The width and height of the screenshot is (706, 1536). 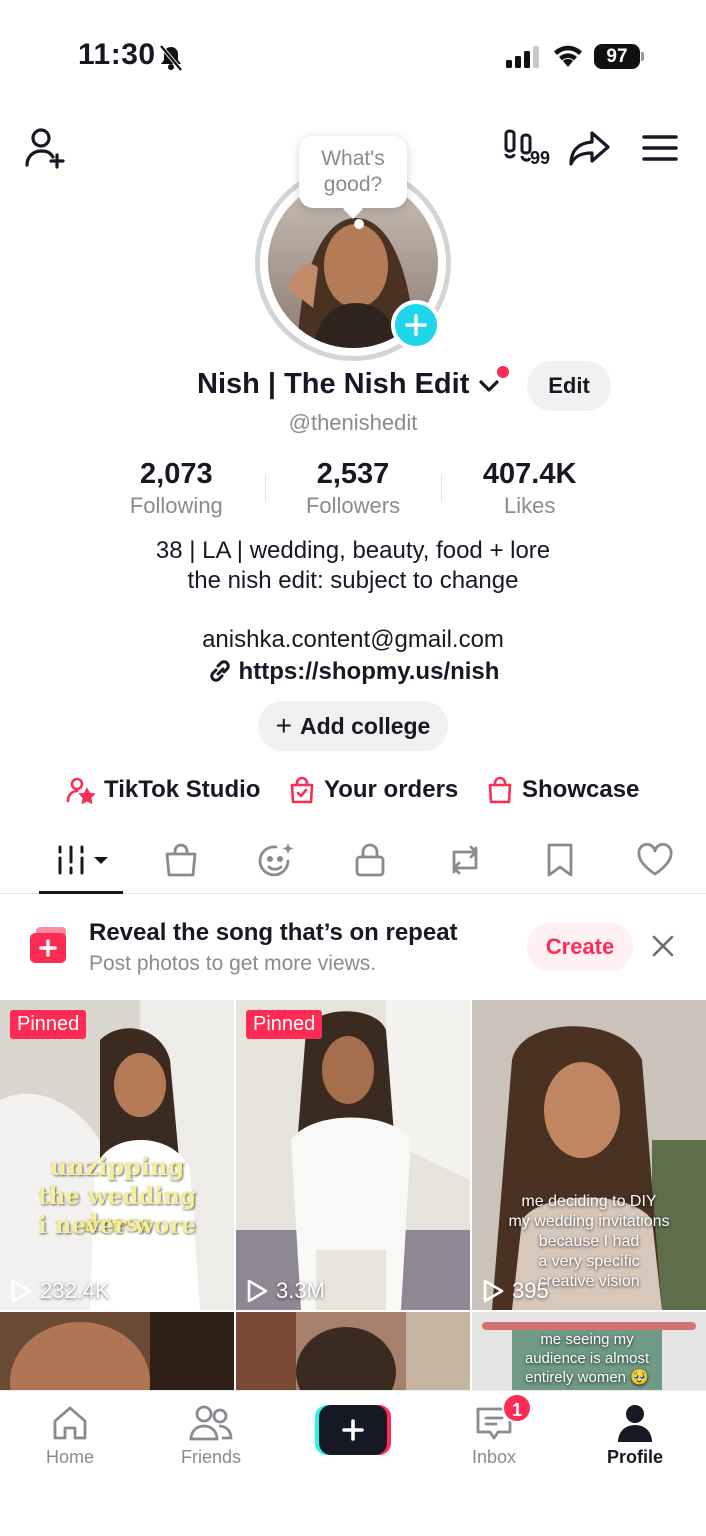 I want to click on nav-label: Inbox, so click(x=494, y=1457).